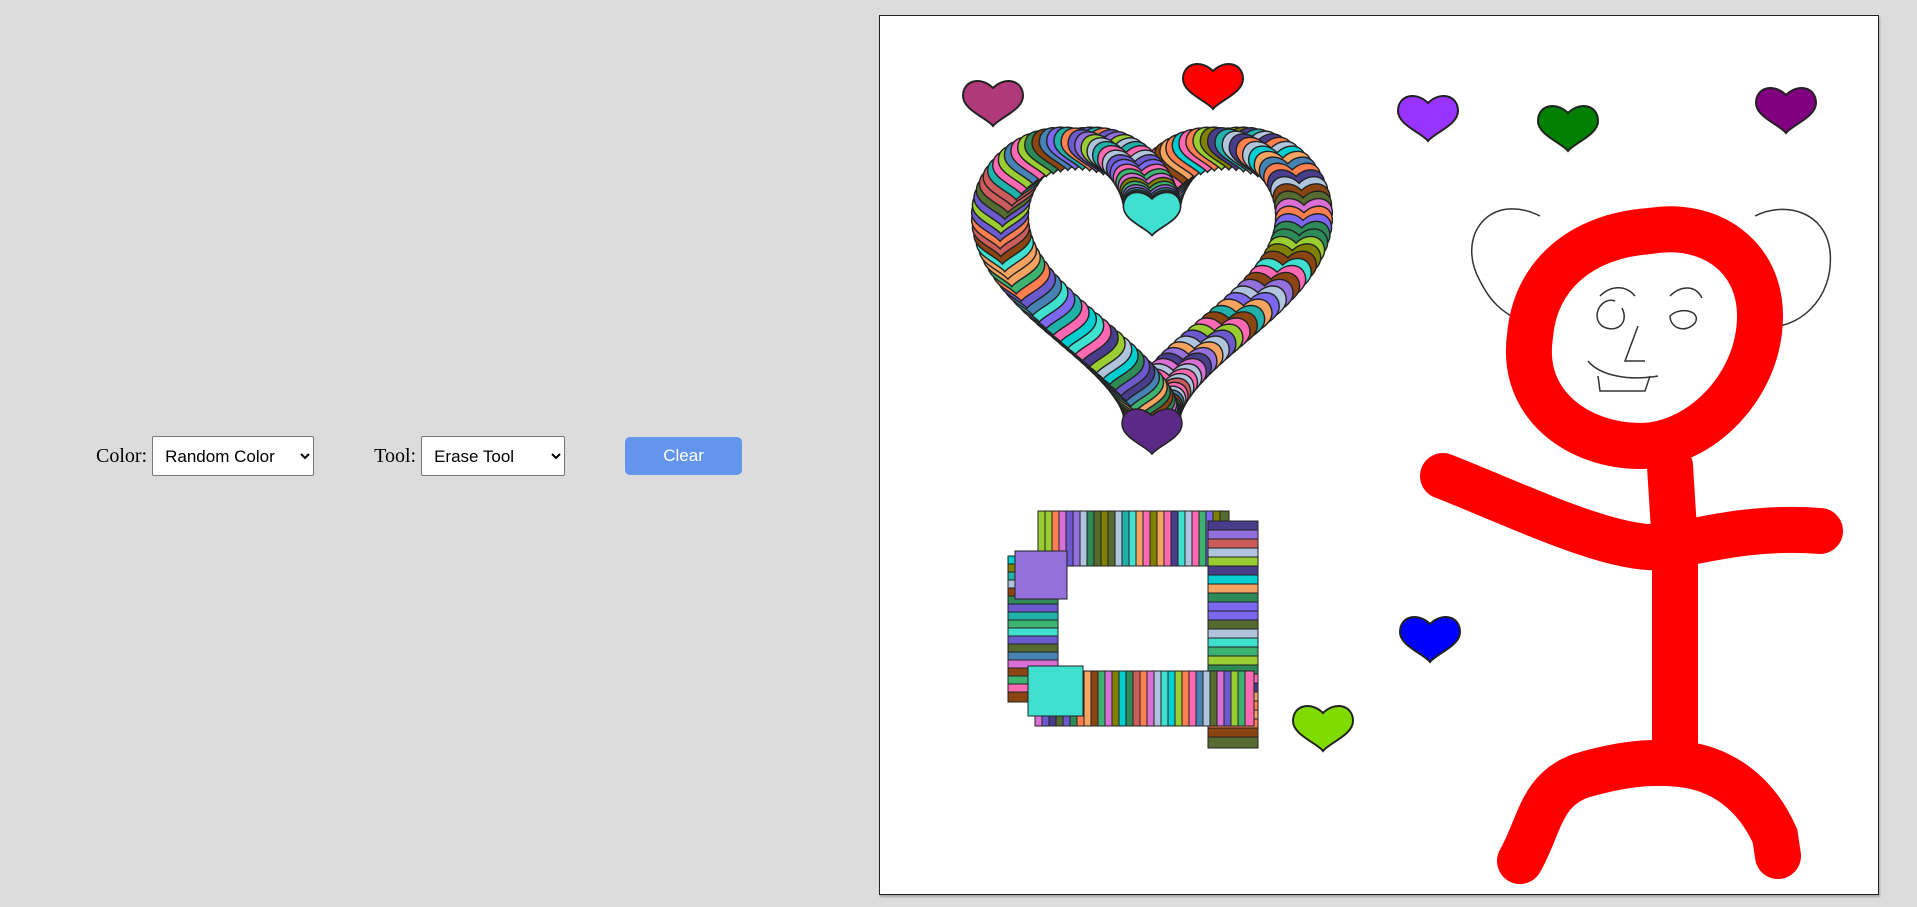  Describe the element at coordinates (1152, 286) in the screenshot. I see `heart-outline-scribble` at that location.